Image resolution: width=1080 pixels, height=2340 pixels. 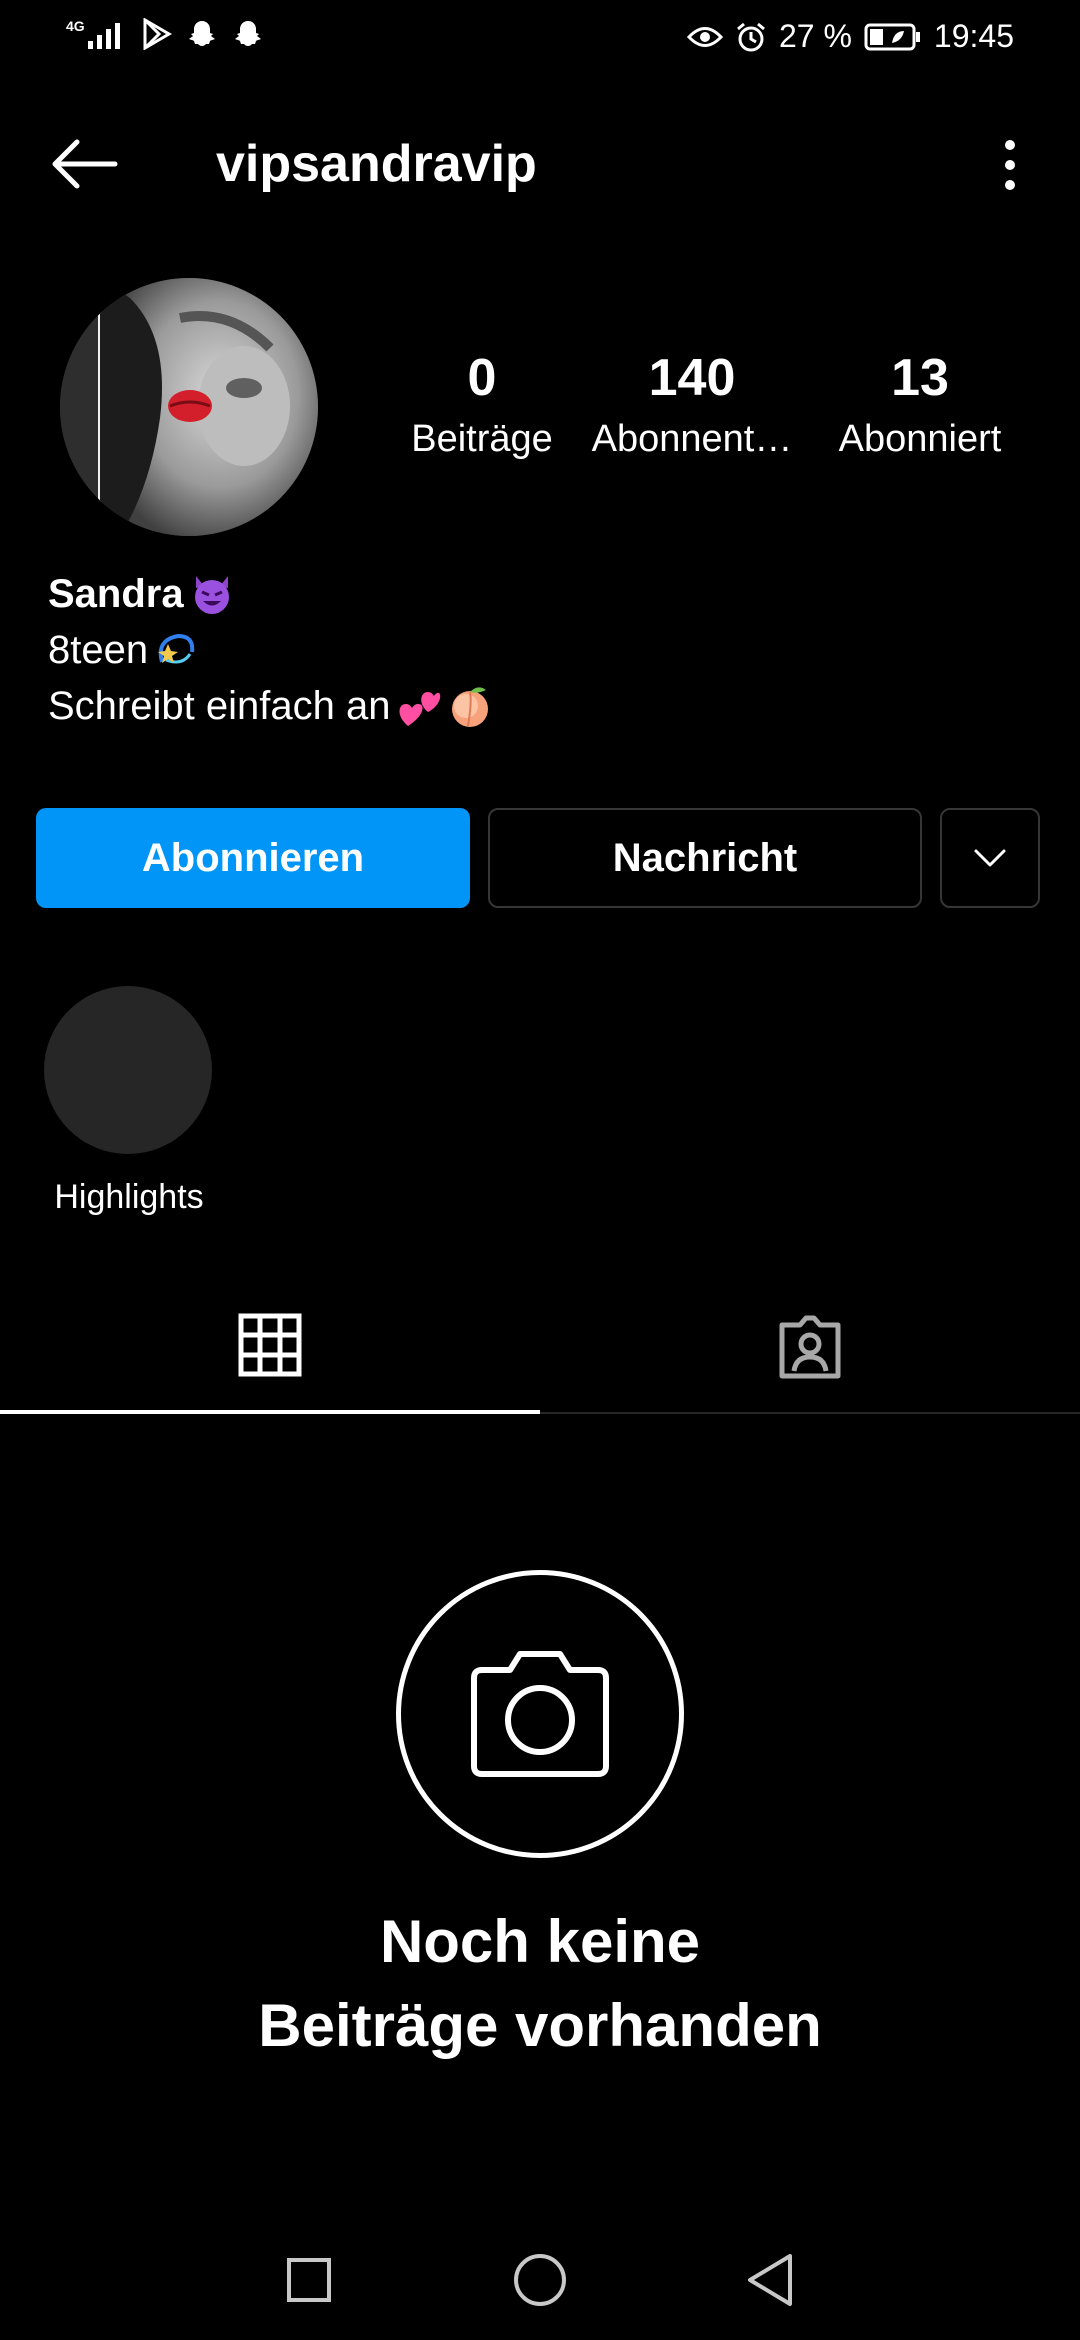 I want to click on back-button, so click(x=84, y=164).